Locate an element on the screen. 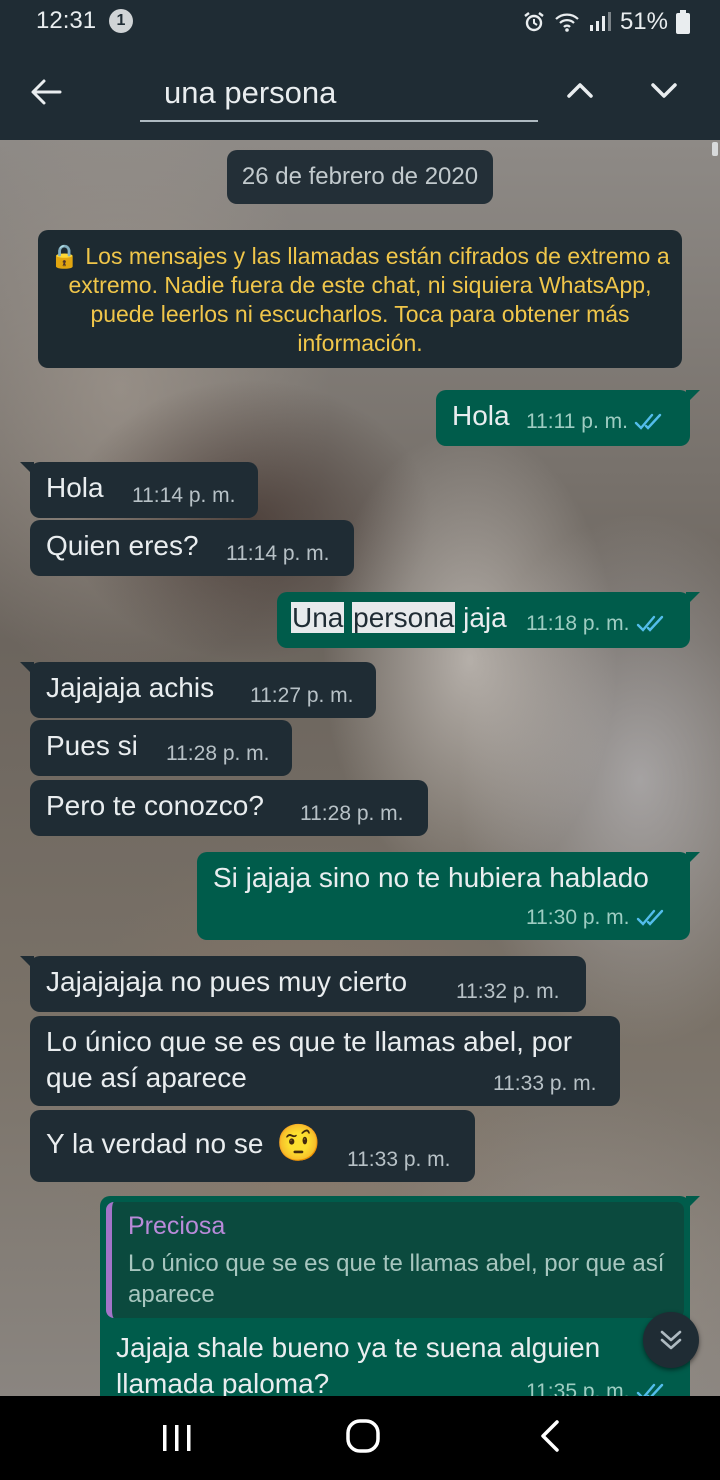  status-bar: 12:31 1 51% is located at coordinates (360, 21).